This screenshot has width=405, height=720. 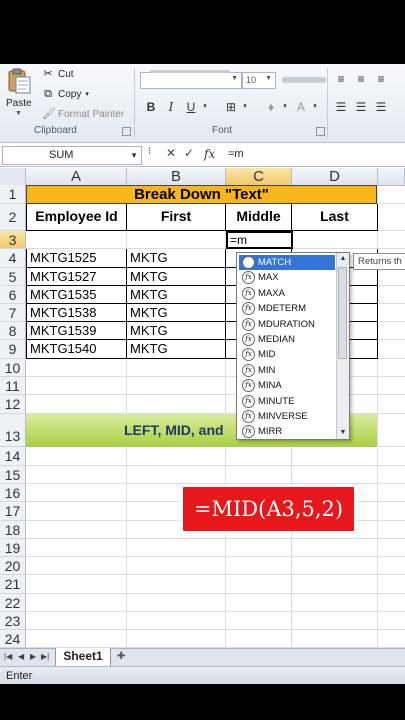 What do you see at coordinates (13, 430) in the screenshot?
I see `row-header: 13` at bounding box center [13, 430].